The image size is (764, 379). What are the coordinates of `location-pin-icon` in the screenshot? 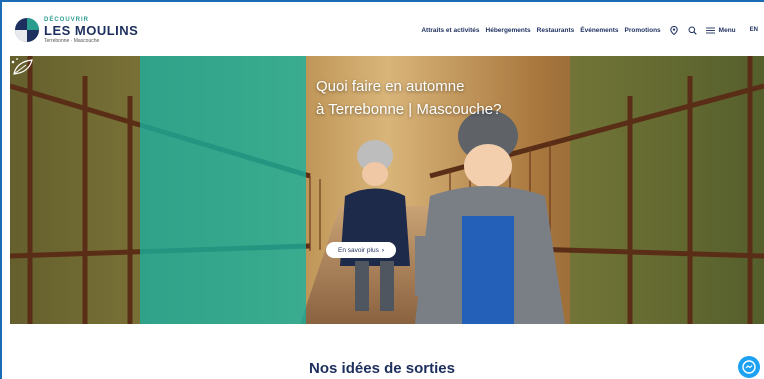 It's located at (674, 30).